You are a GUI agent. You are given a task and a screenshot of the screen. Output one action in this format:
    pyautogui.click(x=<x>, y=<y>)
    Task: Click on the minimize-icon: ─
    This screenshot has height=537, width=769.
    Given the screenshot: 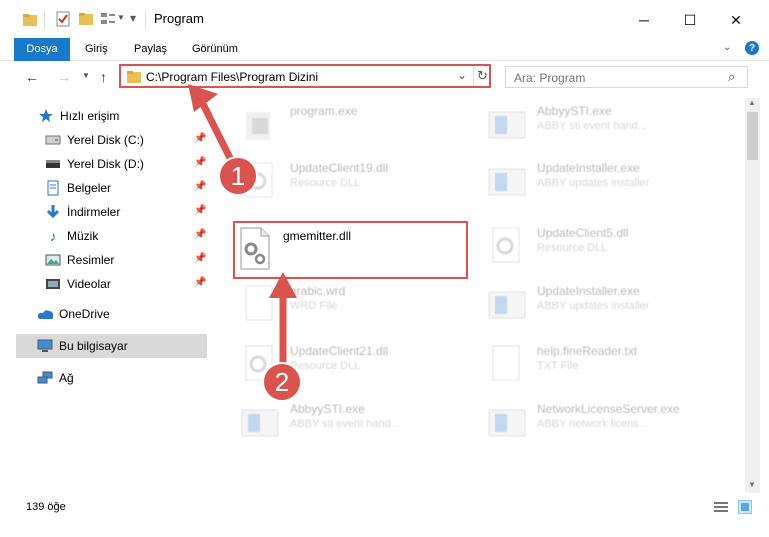 What is the action you would take?
    pyautogui.click(x=644, y=20)
    